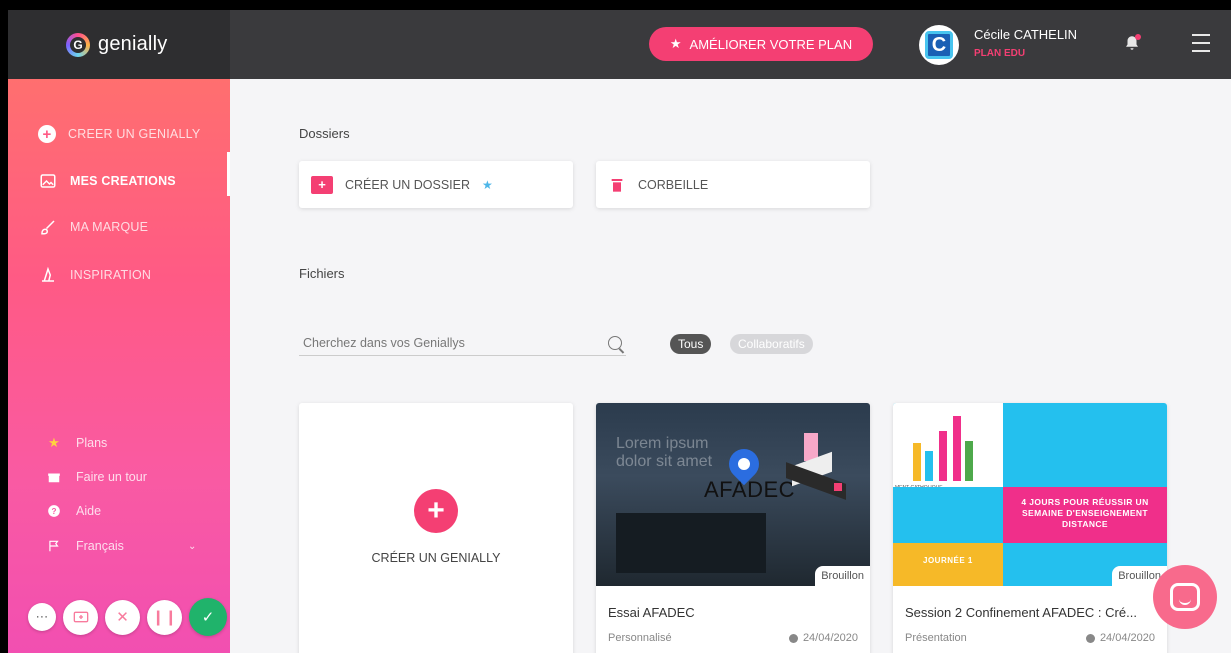  What do you see at coordinates (771, 44) in the screenshot?
I see `upgrade-plan-label: AMÉLIORER VOTRE PLAN` at bounding box center [771, 44].